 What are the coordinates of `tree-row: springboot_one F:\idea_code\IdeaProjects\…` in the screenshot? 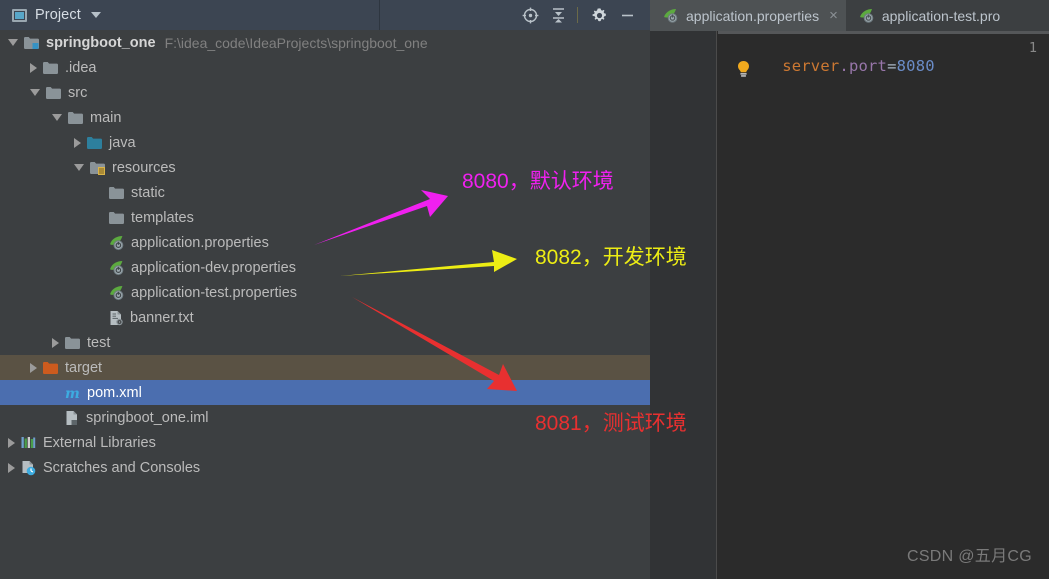 It's located at (325, 42).